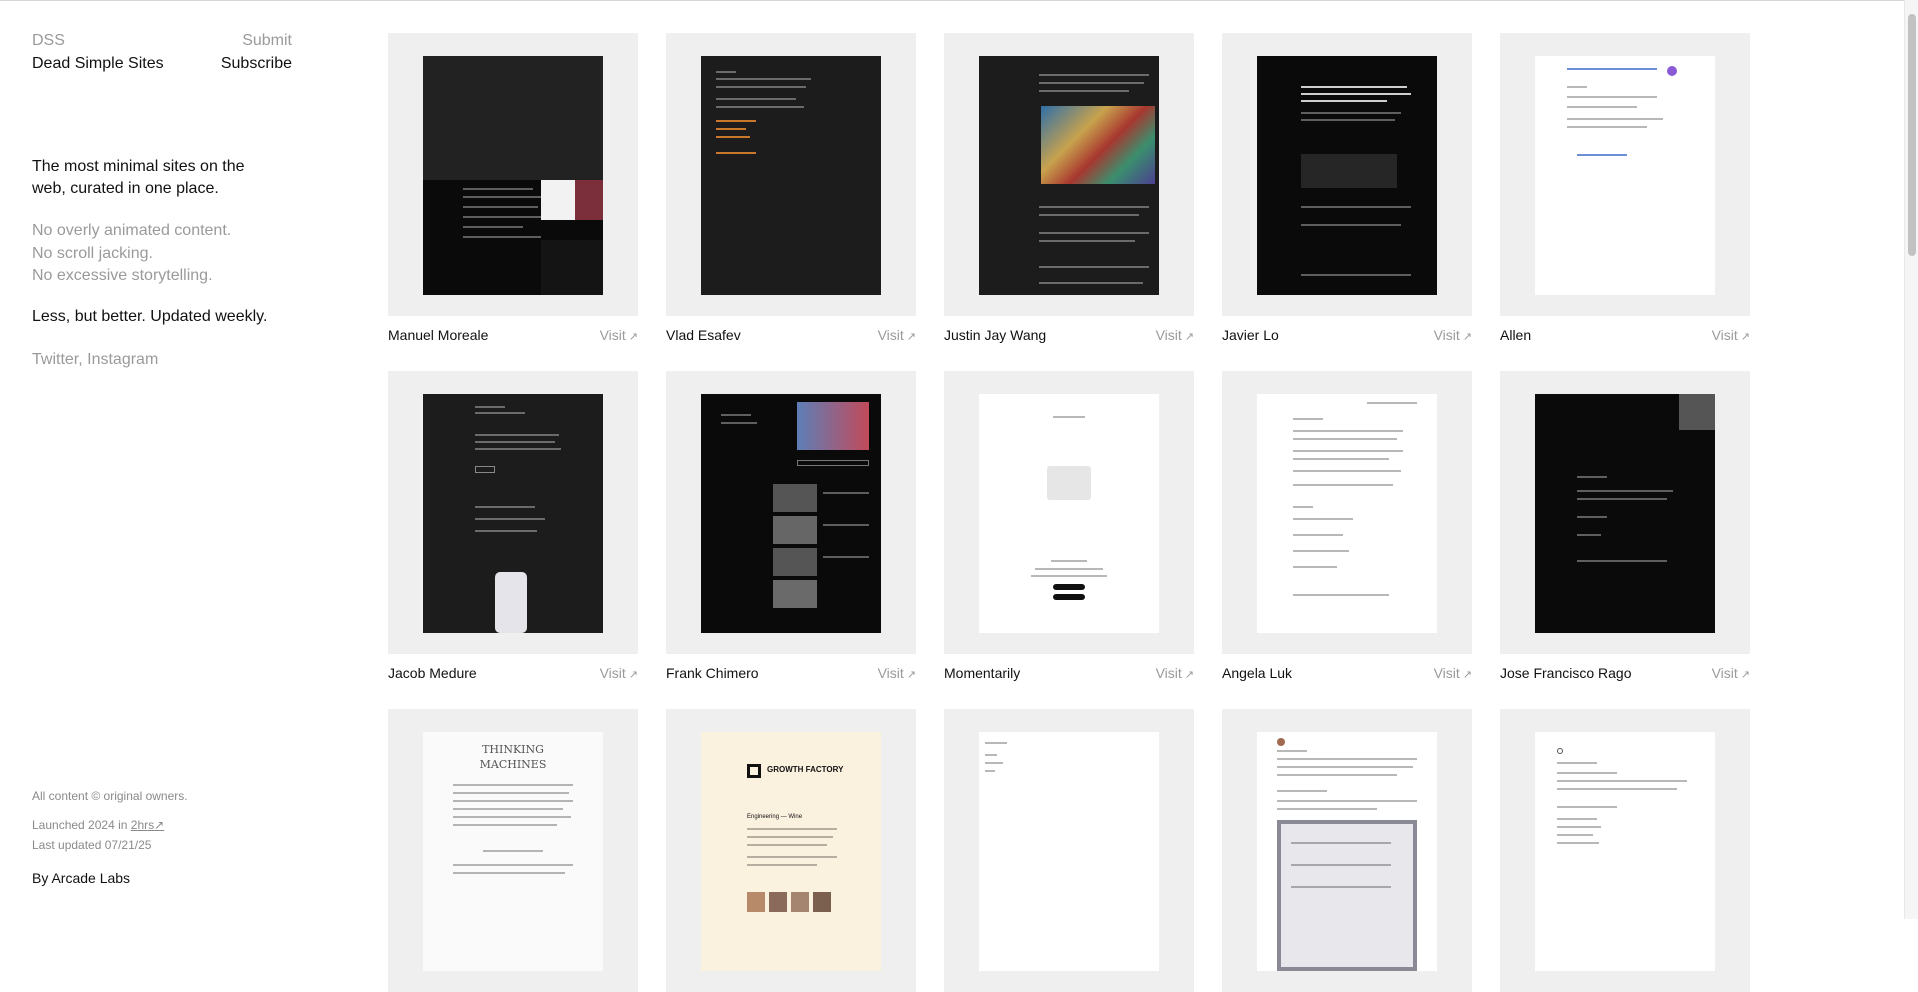 This screenshot has width=1918, height=992. Describe the element at coordinates (1911, 459) in the screenshot. I see `page-scrollbar` at that location.